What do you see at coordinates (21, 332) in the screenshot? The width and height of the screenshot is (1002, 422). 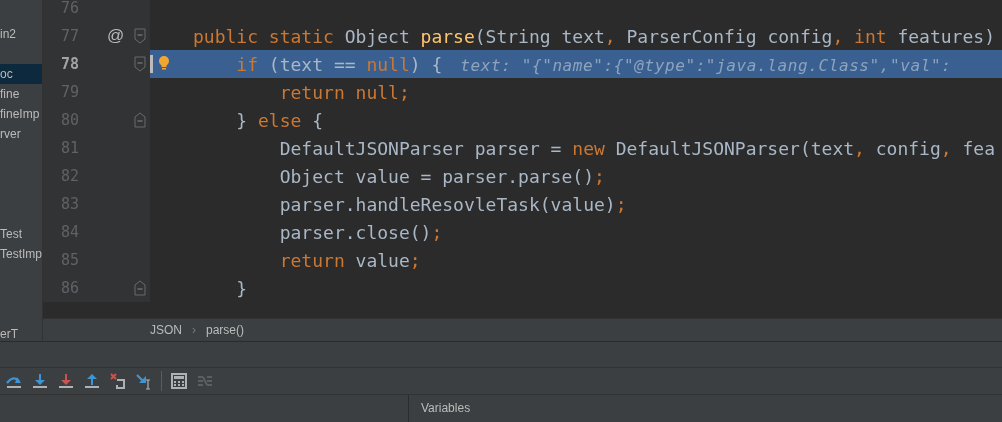 I see `project-tree-item: erT` at bounding box center [21, 332].